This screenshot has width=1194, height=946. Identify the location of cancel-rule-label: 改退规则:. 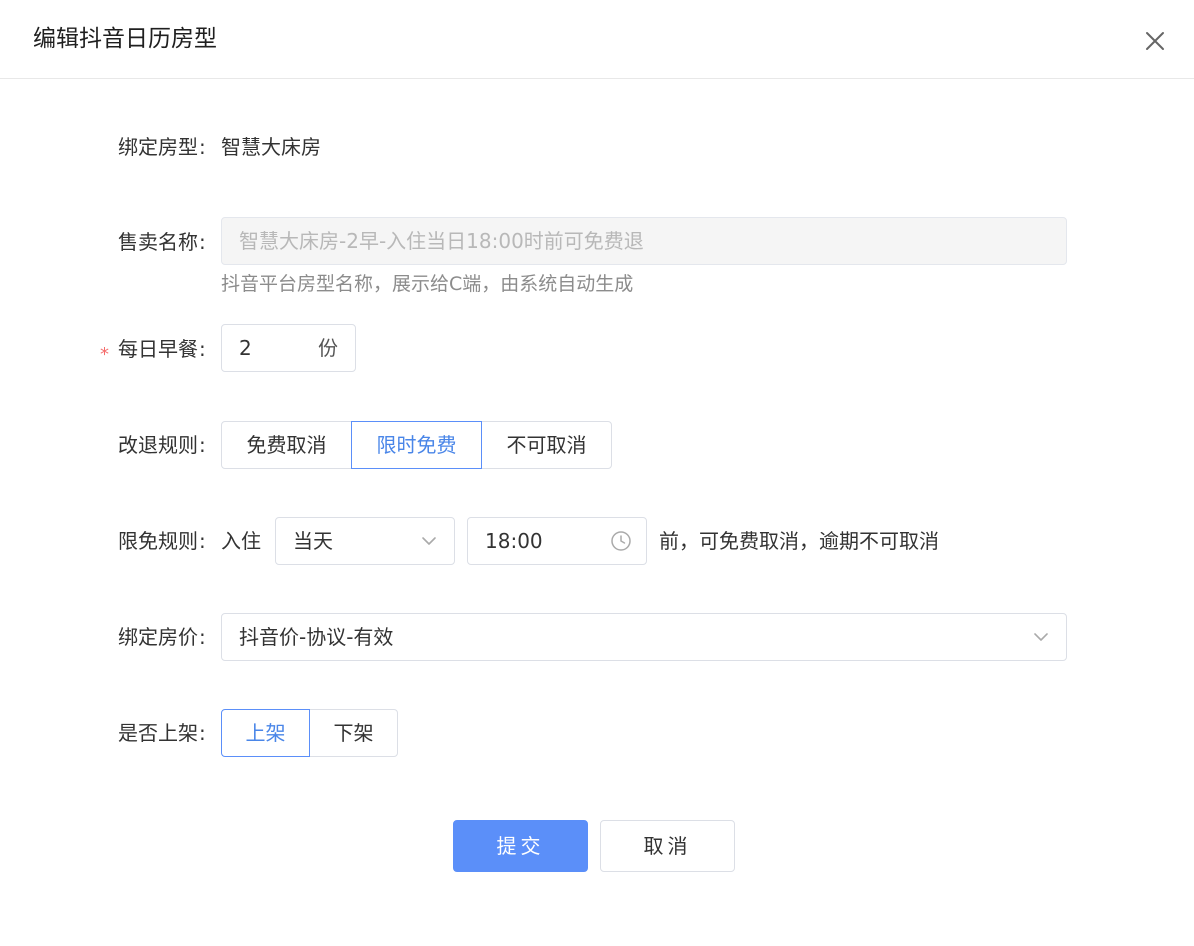
(162, 445).